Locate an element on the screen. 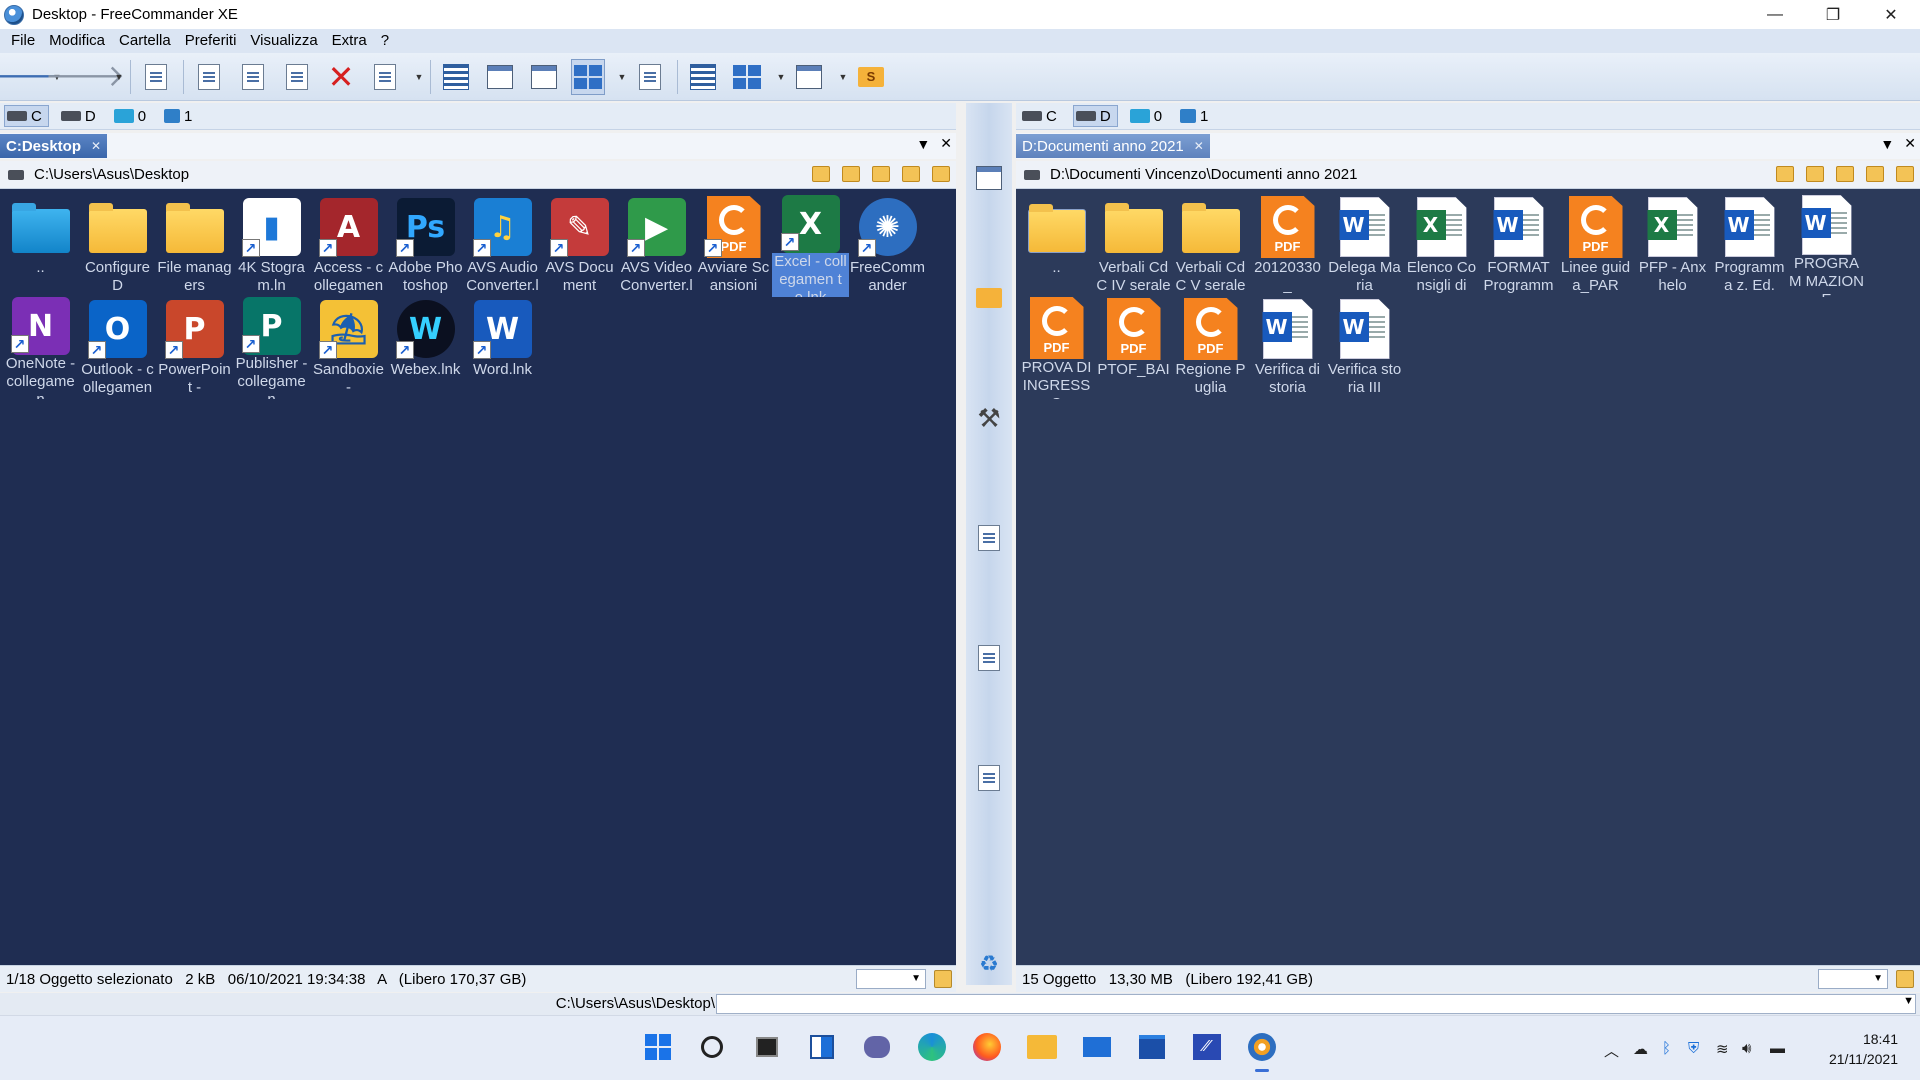 This screenshot has height=1080, width=1920. file-item-prova-di-ingresso: PDFPROVA DI INGRESSO is located at coordinates (1056, 348).